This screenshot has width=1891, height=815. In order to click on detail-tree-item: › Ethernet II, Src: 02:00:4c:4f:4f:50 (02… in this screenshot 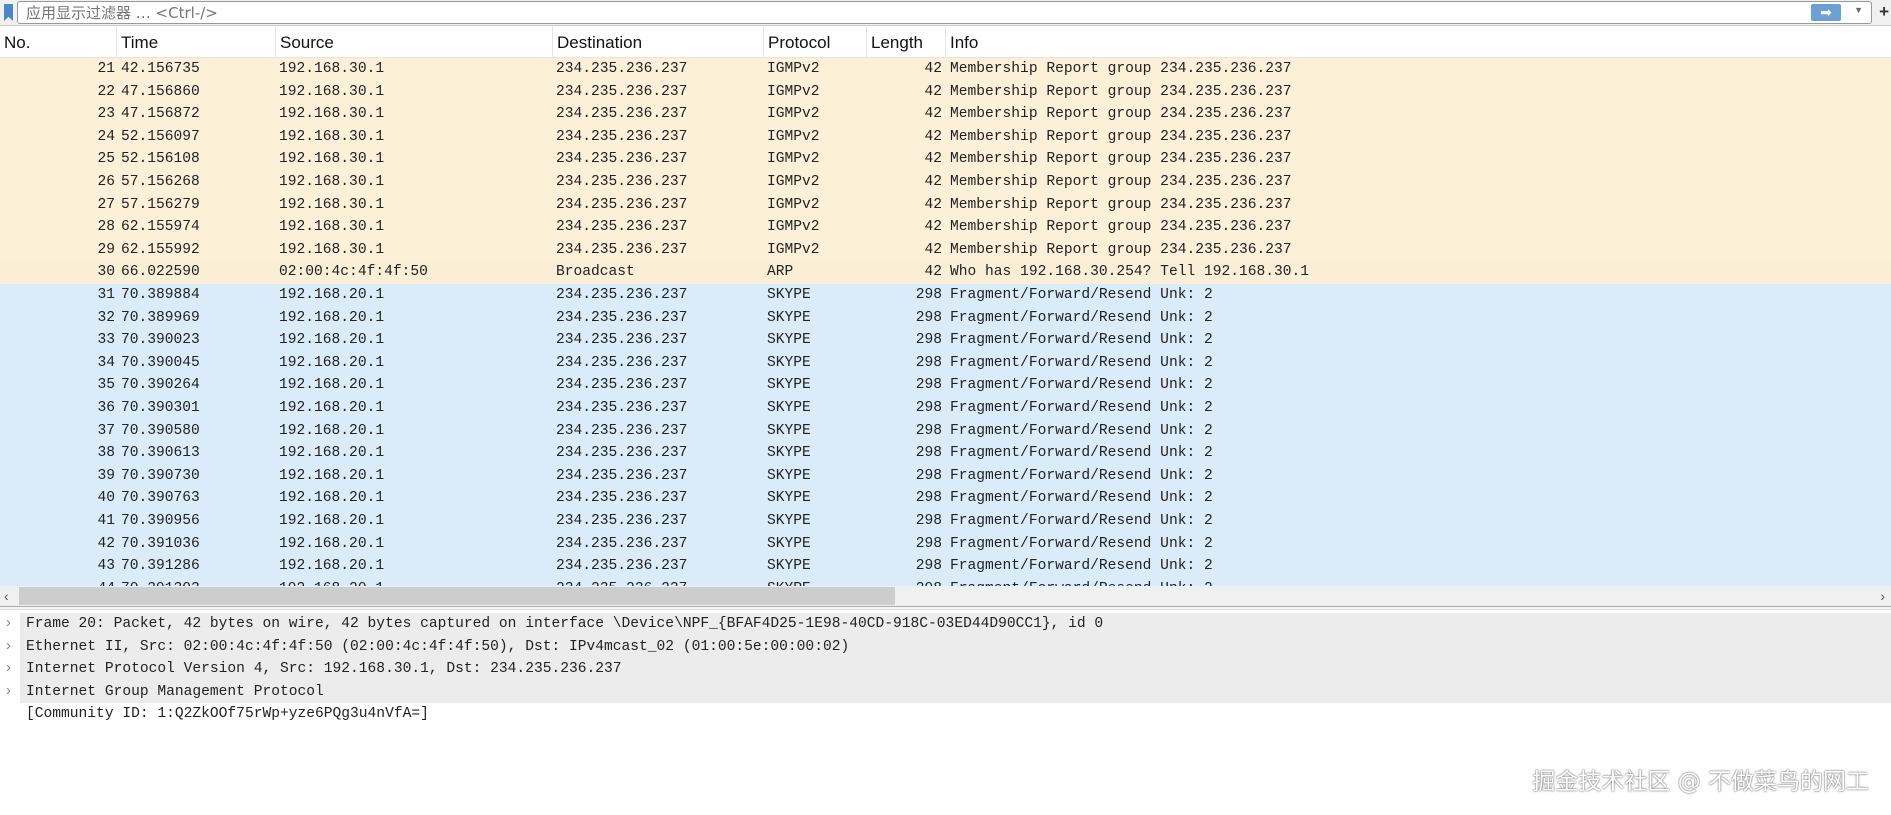, I will do `click(947, 647)`.